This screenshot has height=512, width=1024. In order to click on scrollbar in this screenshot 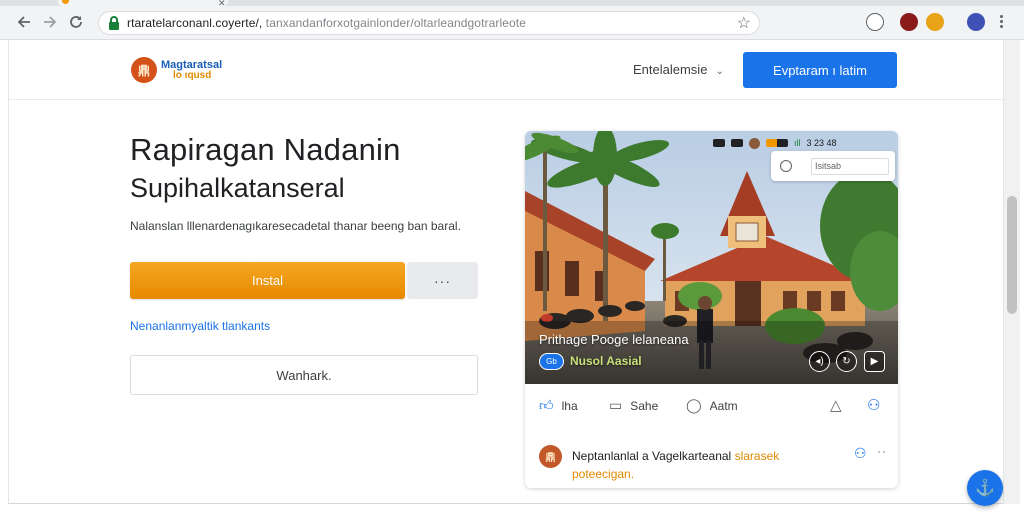, I will do `click(1012, 272)`.